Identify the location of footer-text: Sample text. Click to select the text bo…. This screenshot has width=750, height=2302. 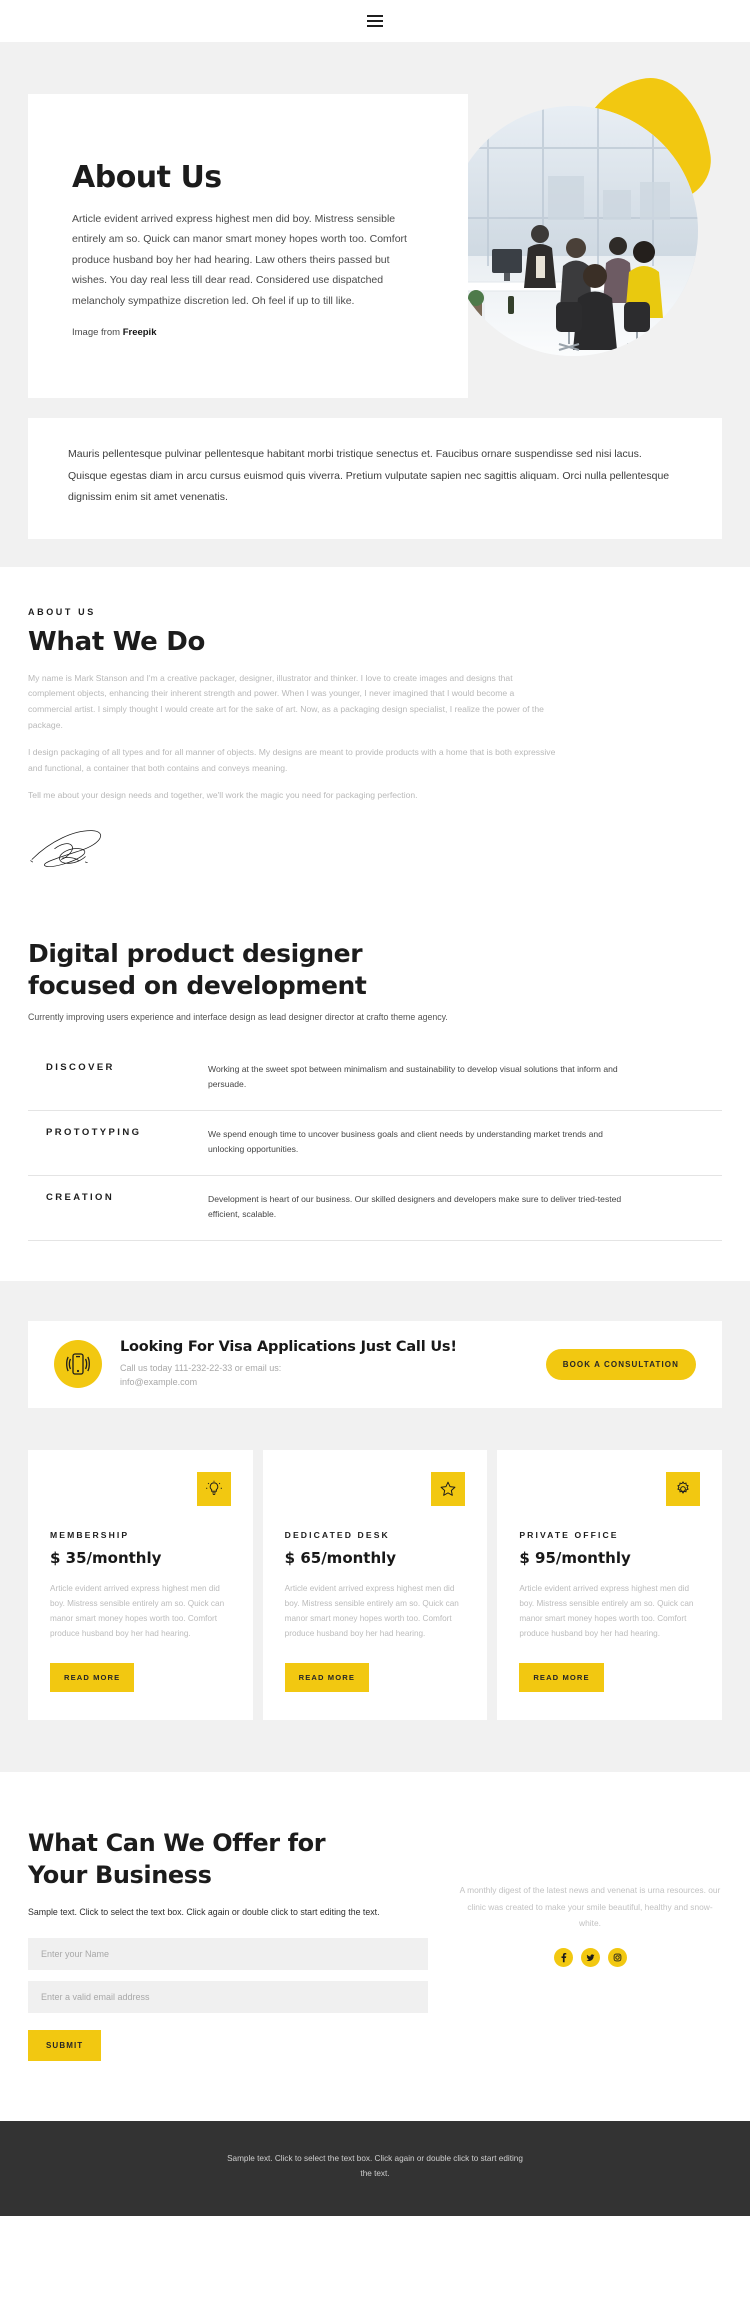
(375, 2166).